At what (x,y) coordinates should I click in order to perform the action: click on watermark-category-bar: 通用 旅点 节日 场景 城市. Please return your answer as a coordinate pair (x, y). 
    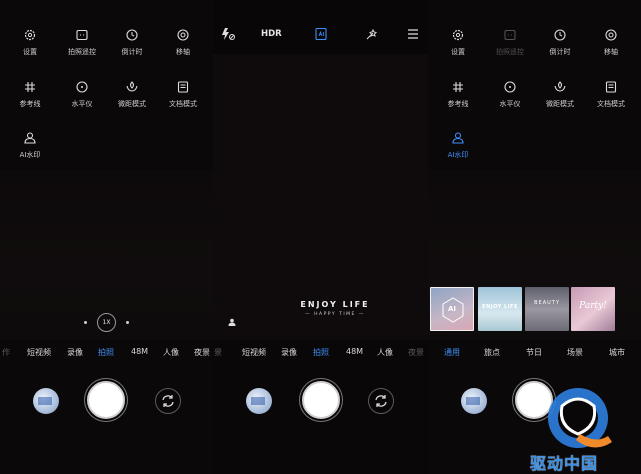
    Looking at the image, I should click on (534, 354).